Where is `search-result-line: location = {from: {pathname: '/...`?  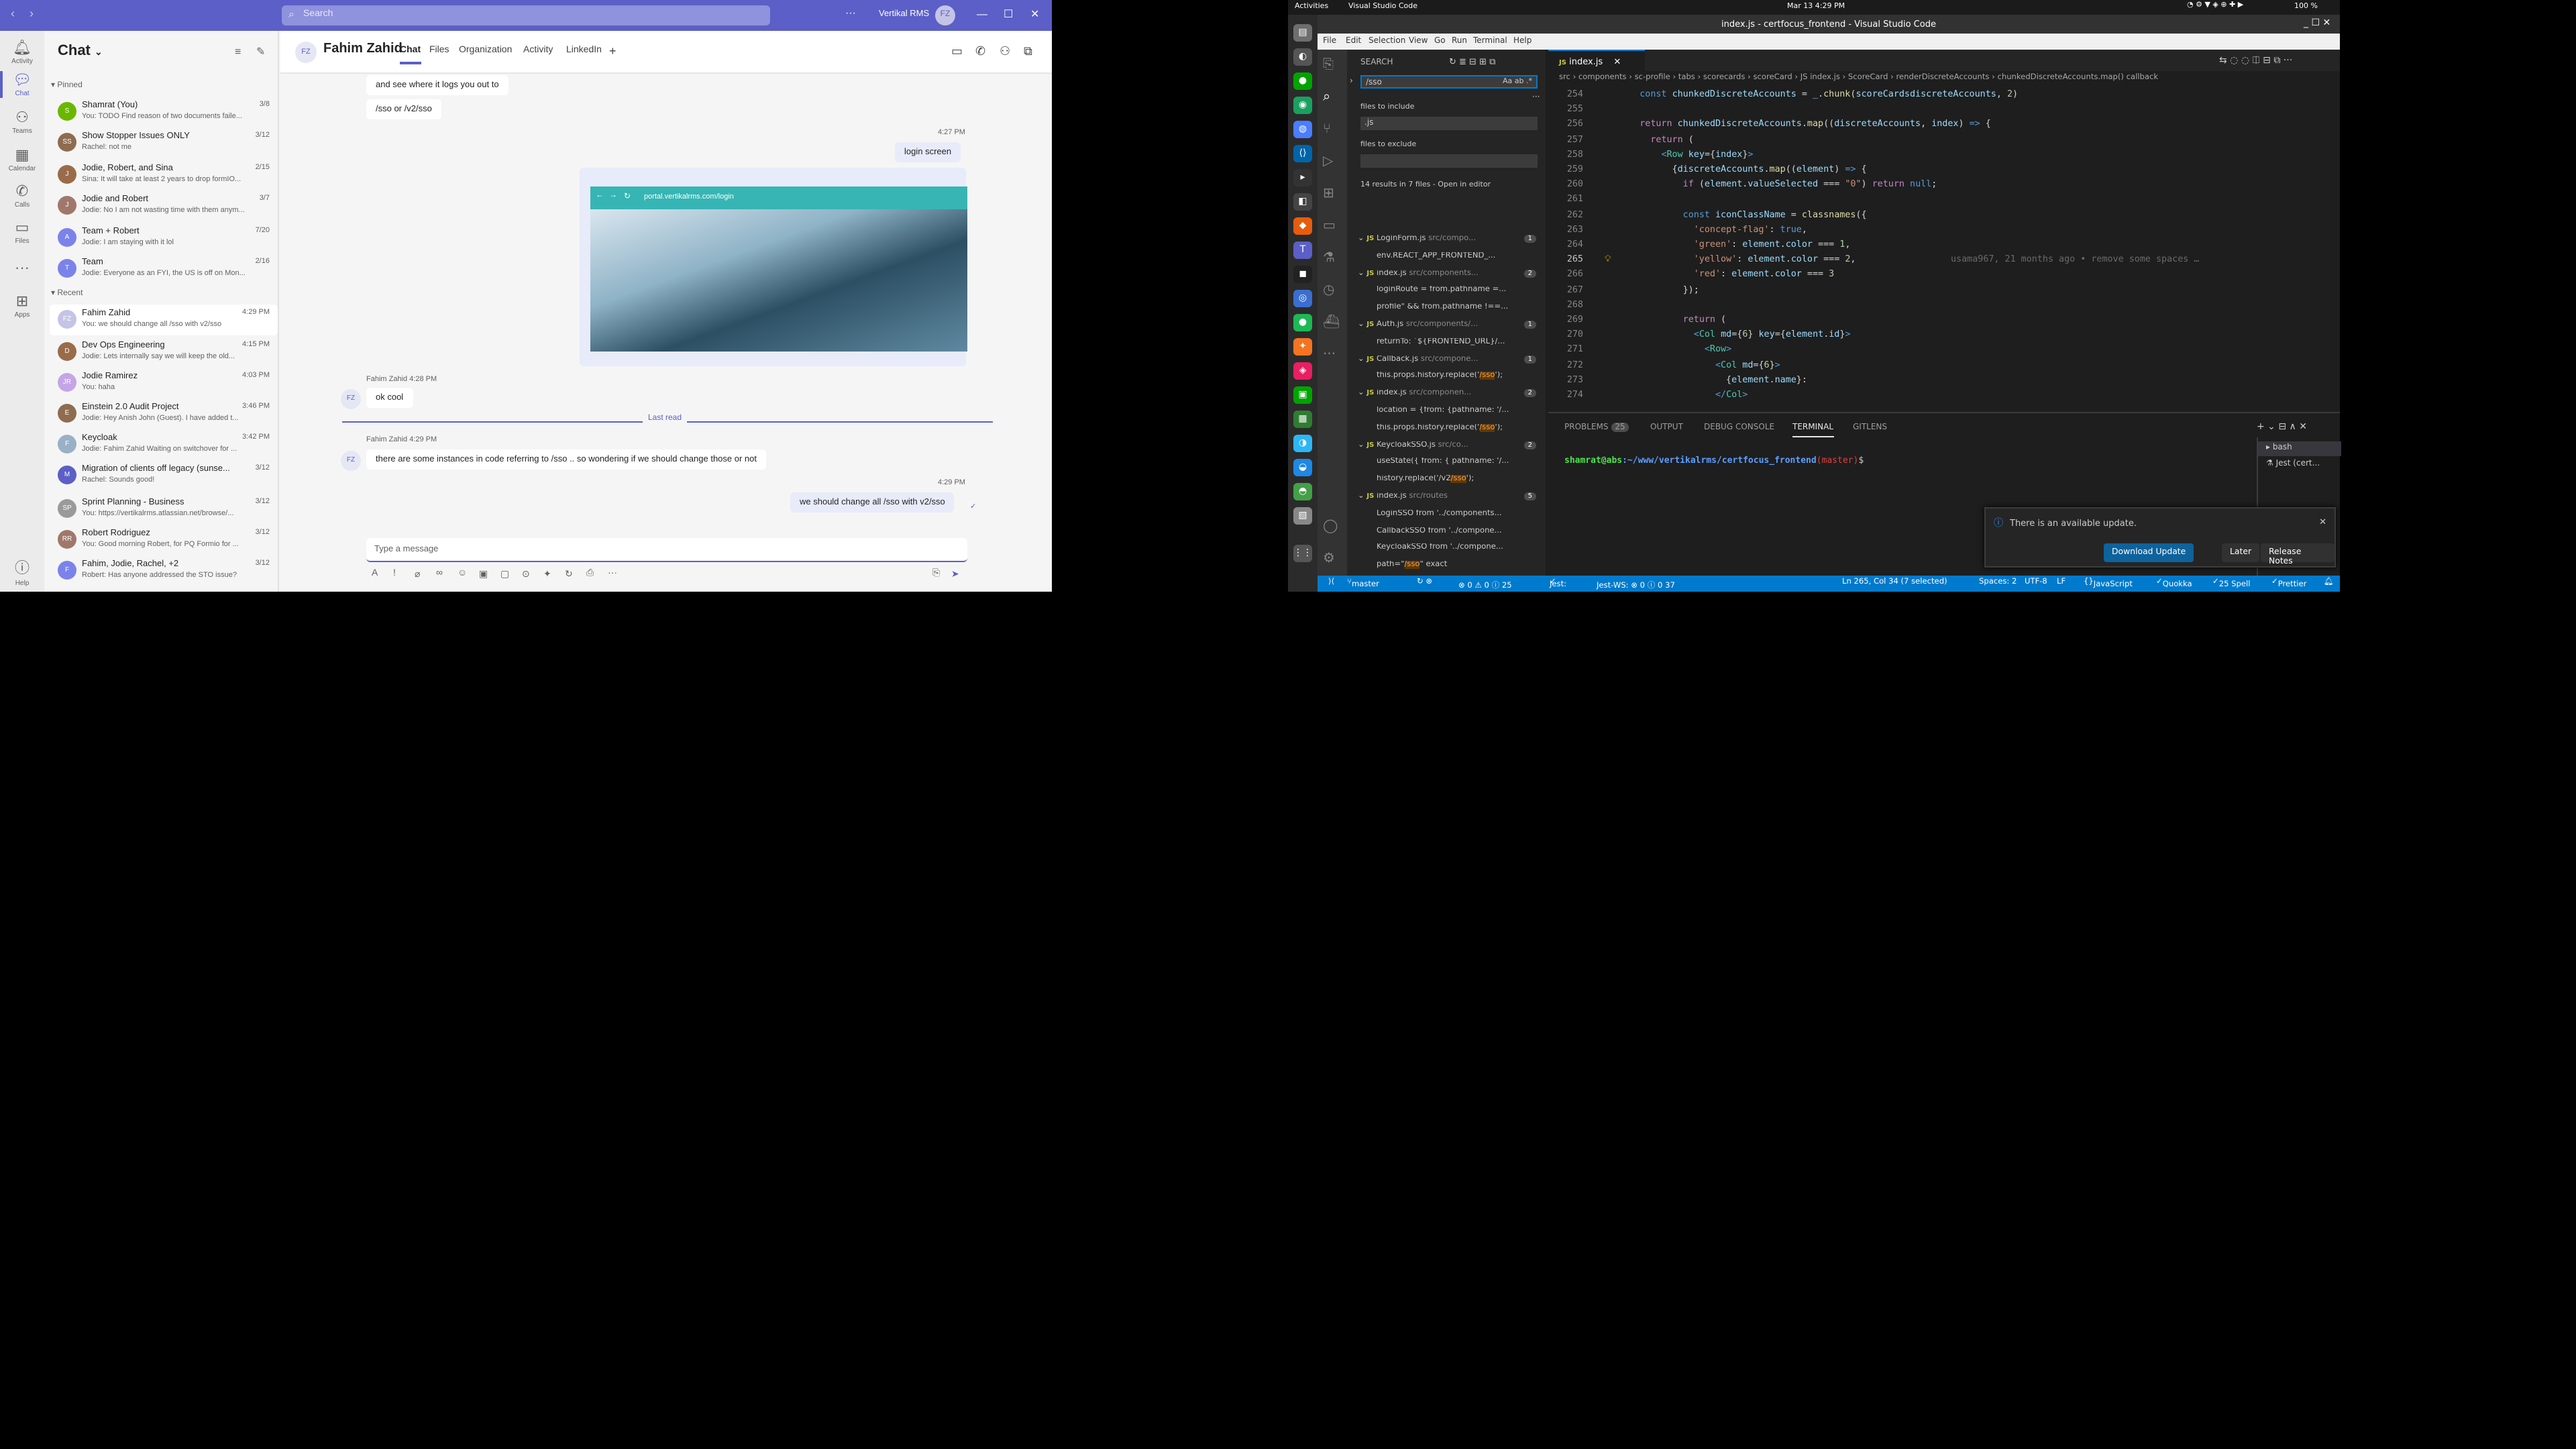 search-result-line: location = {from: {pathname: '/... is located at coordinates (1449, 414).